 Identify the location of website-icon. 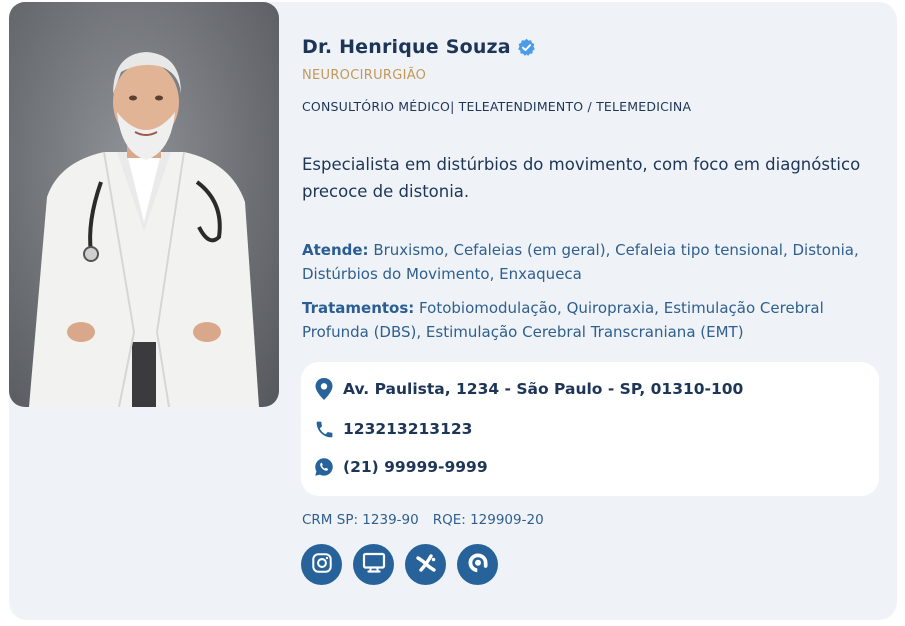
(374, 565).